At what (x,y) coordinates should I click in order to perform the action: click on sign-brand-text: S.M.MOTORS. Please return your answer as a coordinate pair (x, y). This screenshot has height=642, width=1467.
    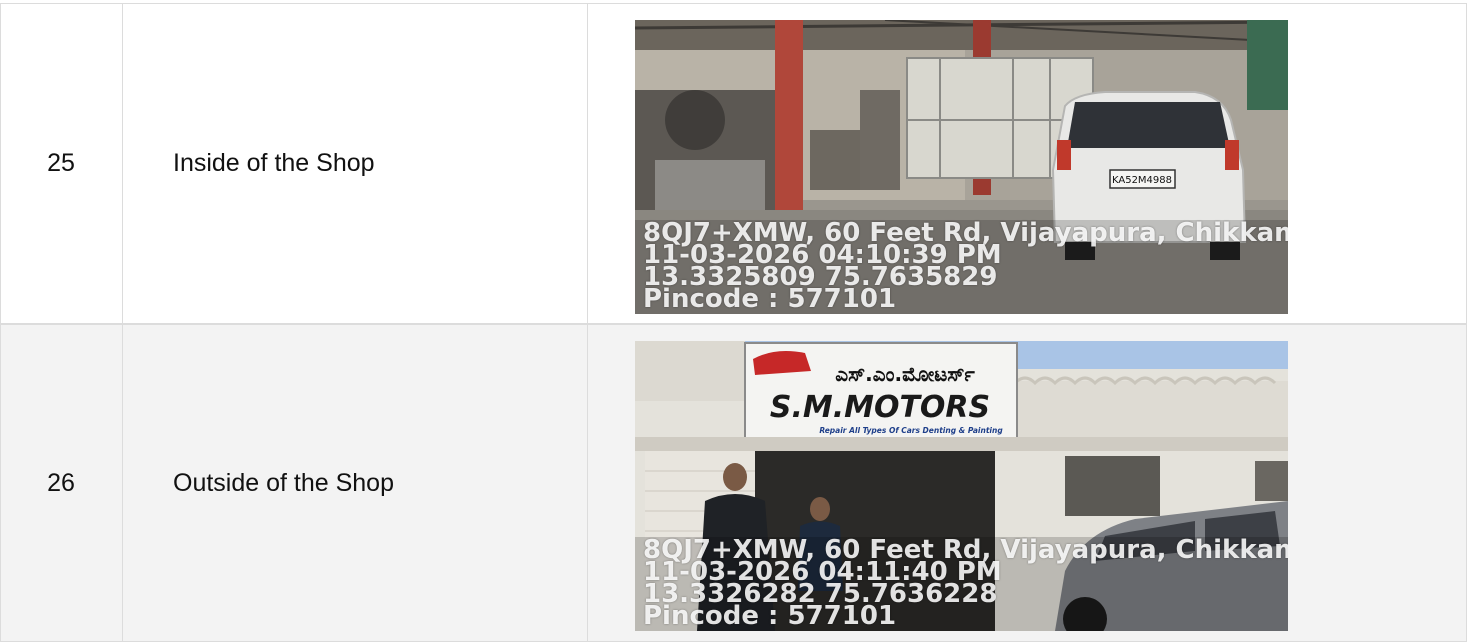
    Looking at the image, I should click on (880, 407).